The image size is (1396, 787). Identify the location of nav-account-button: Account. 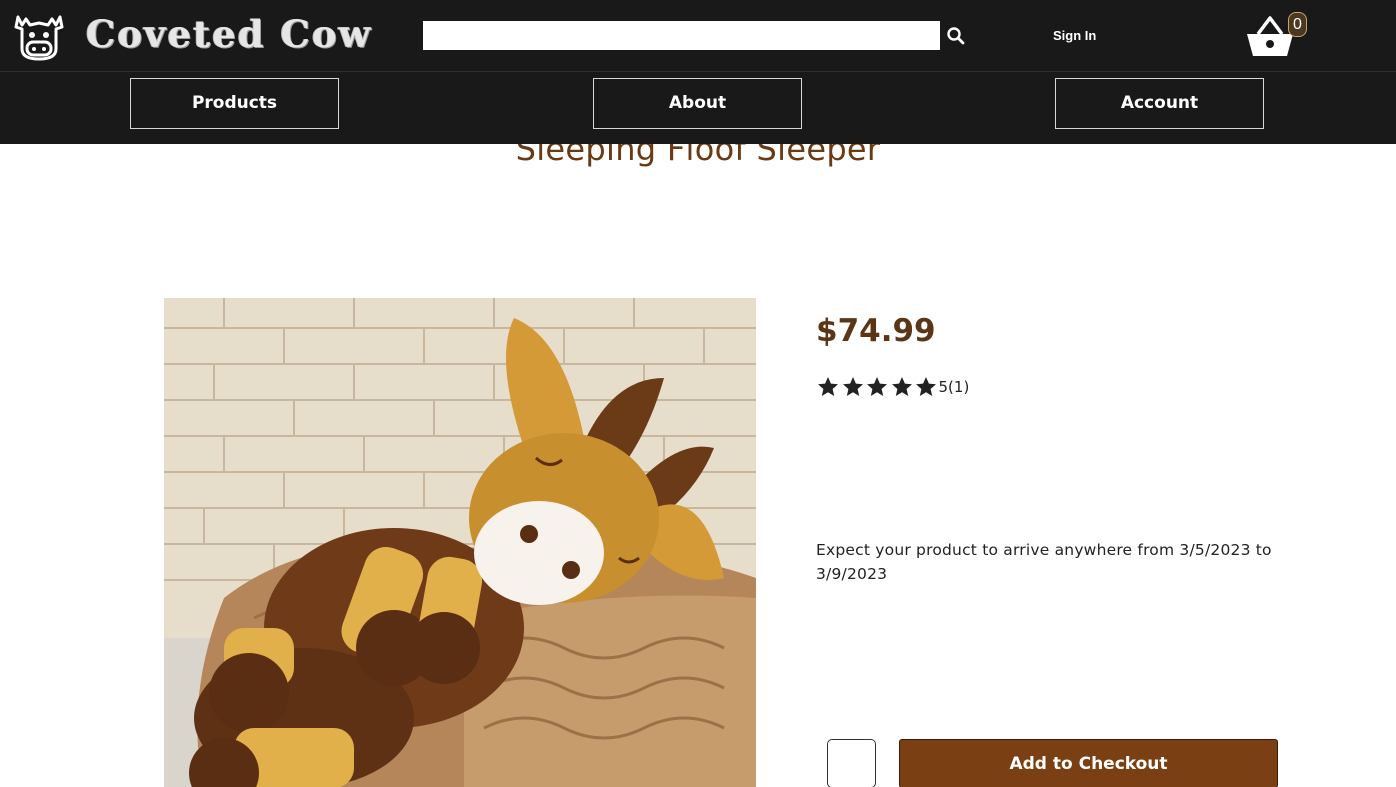
(1159, 103).